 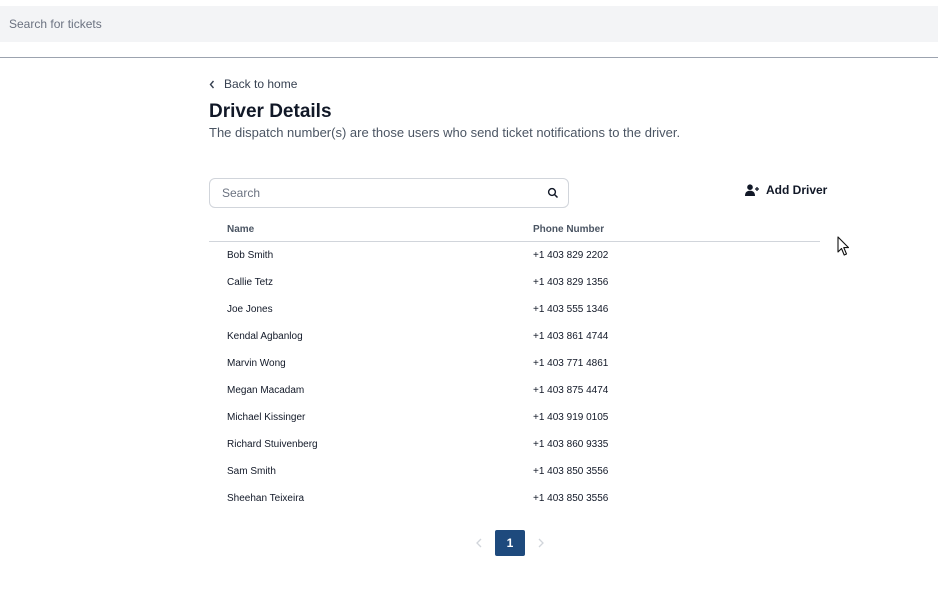 What do you see at coordinates (256, 363) in the screenshot?
I see `driver-name: Marvin Wong` at bounding box center [256, 363].